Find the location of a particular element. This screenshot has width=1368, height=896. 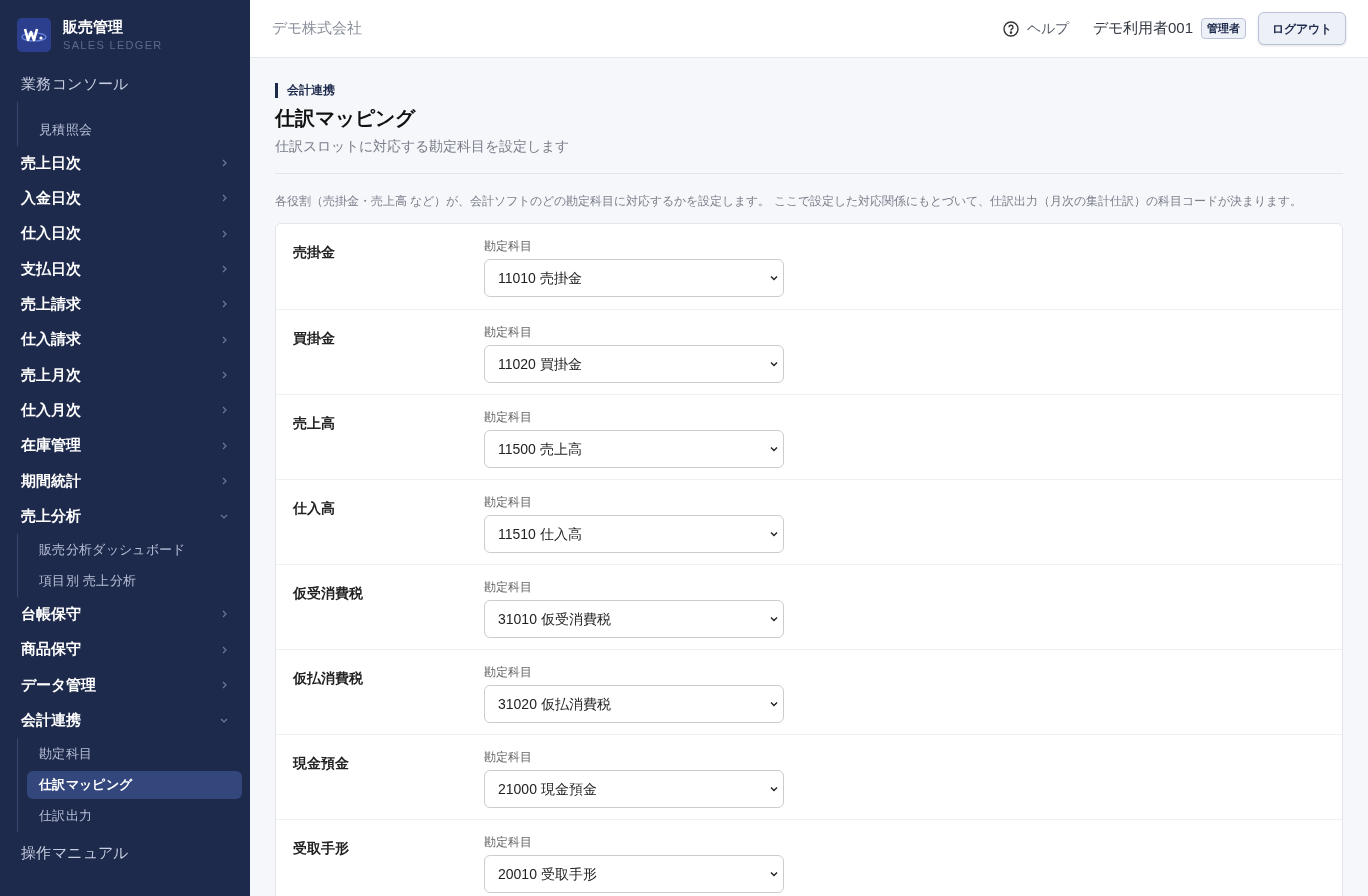

user-name: デモ利用者001 is located at coordinates (1142, 28).